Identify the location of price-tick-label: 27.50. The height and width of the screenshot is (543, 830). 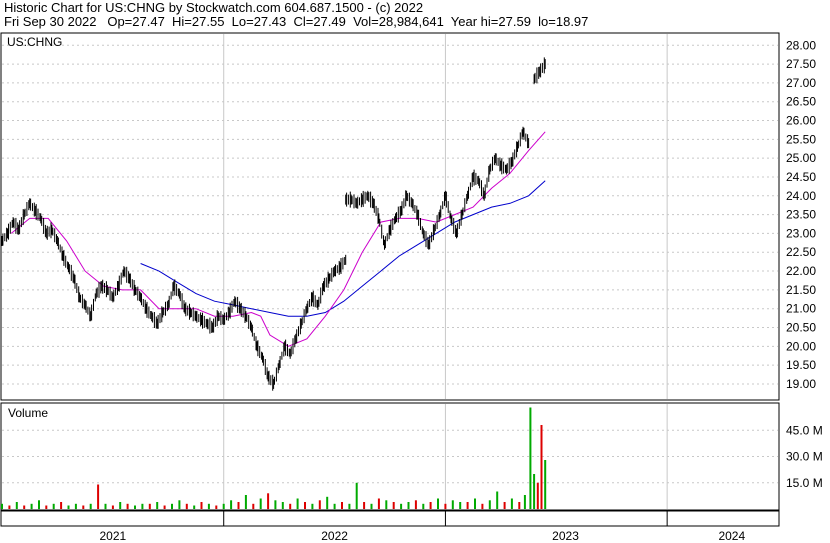
(801, 64).